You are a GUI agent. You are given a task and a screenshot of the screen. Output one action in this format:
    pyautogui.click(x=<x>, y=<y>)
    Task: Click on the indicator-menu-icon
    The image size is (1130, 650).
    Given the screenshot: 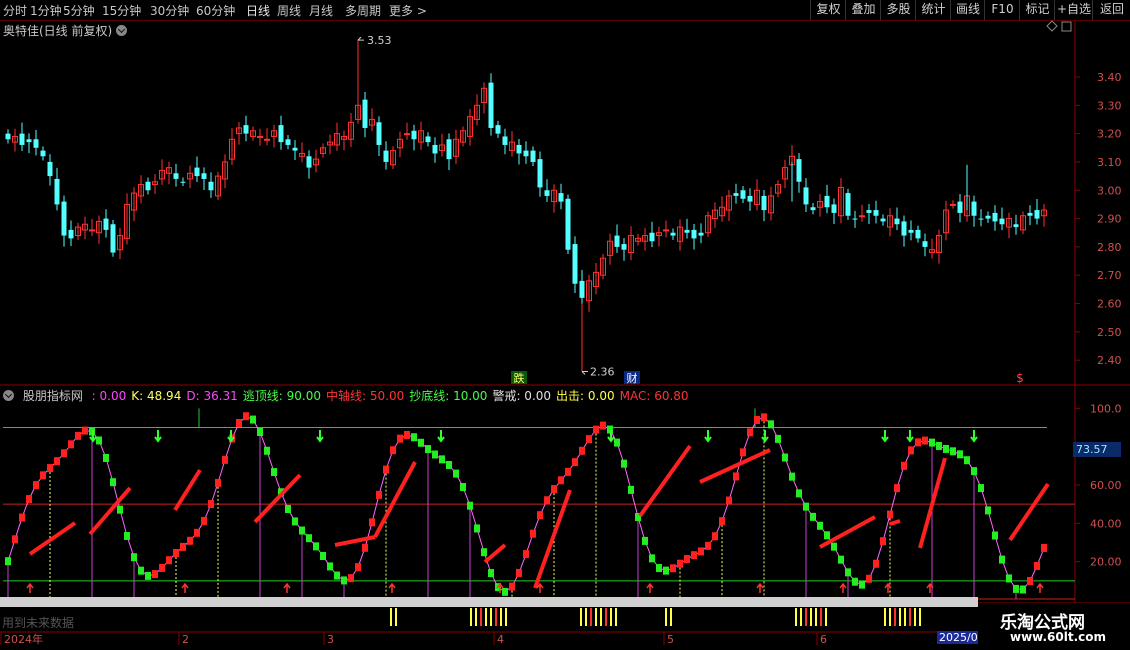 What is the action you would take?
    pyautogui.click(x=8, y=395)
    